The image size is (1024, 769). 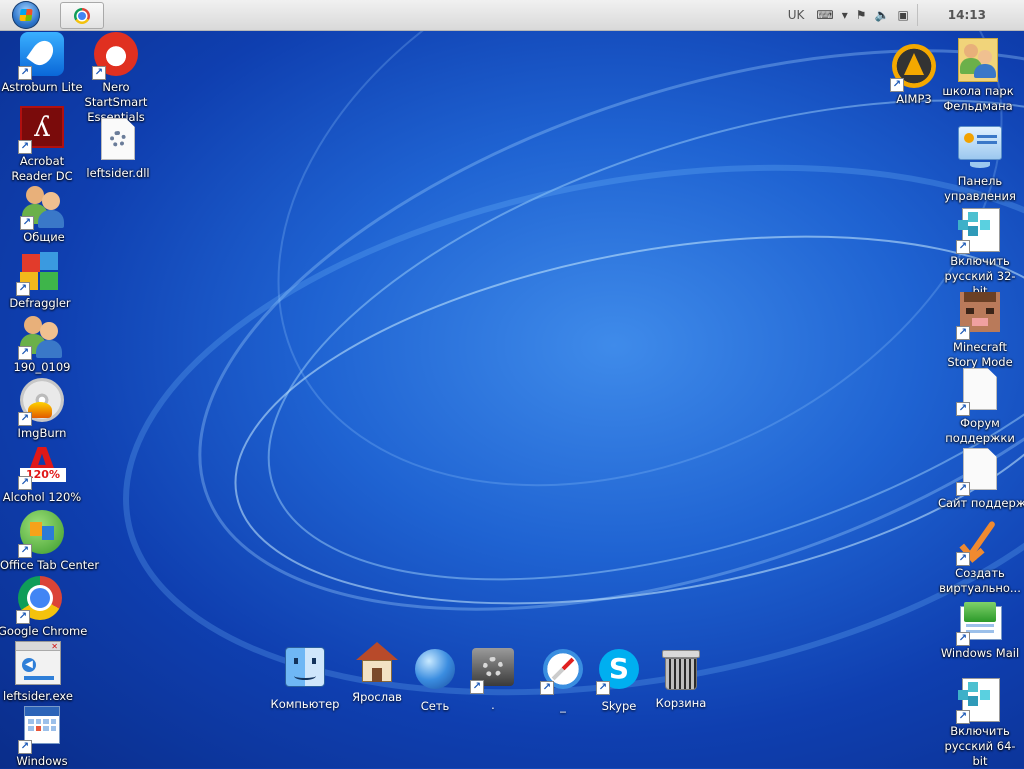 I want to click on dll-file-icon, so click(x=118, y=142).